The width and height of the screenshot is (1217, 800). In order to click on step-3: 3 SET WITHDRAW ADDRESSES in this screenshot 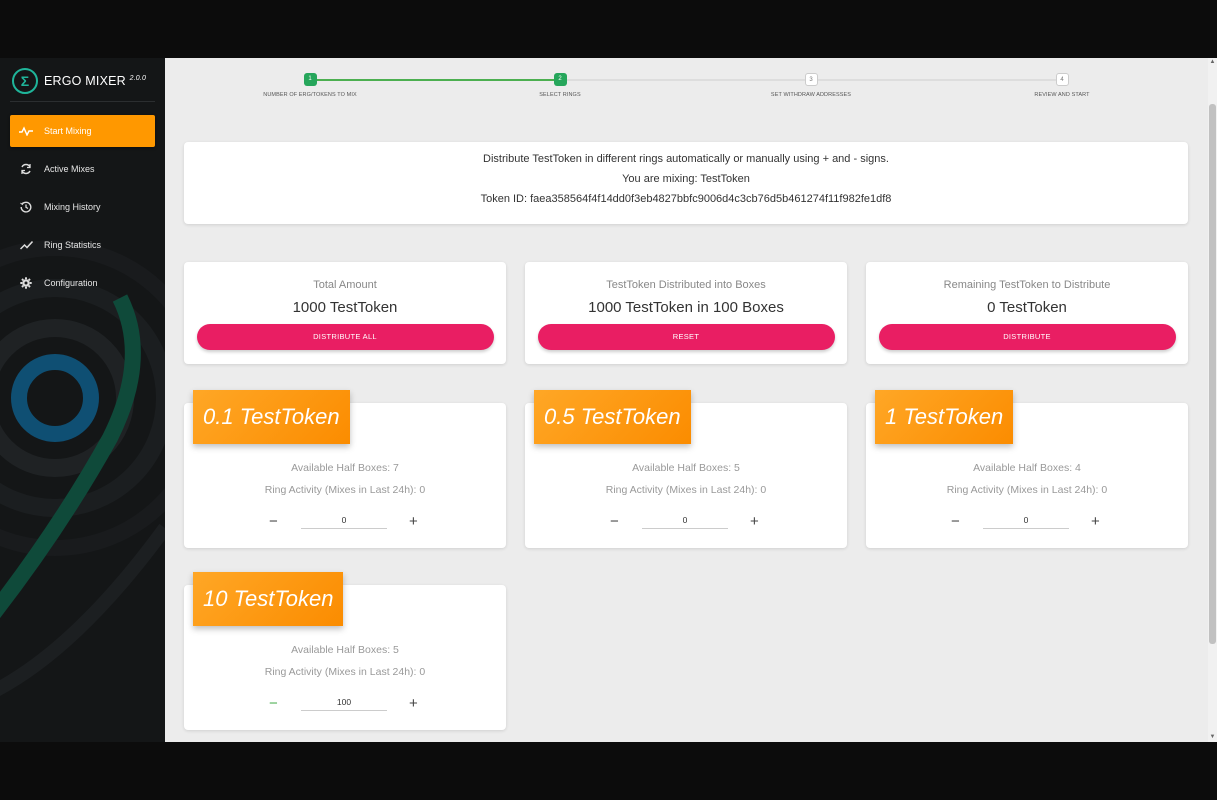, I will do `click(811, 85)`.